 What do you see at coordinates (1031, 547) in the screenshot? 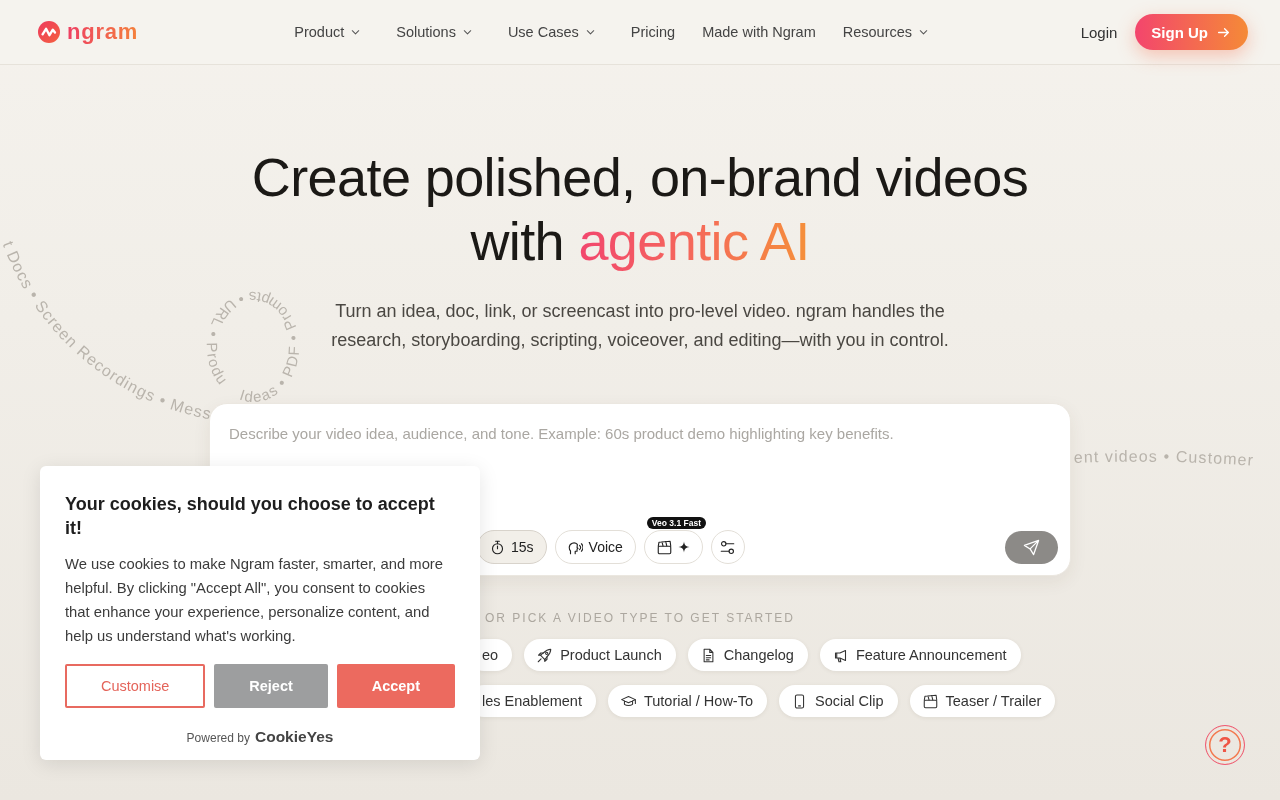
I see `send-icon` at bounding box center [1031, 547].